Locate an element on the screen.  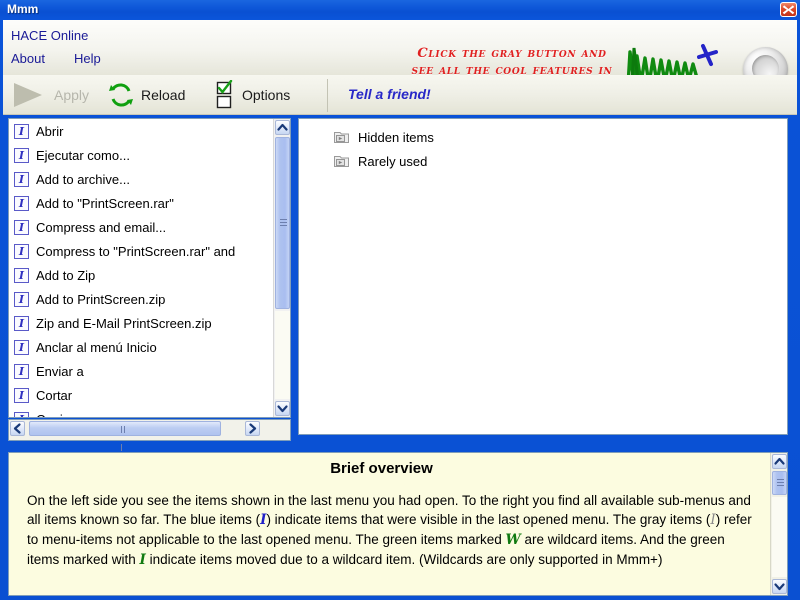
toolbar: Apply Reload Options Tell a friend! is located at coordinates (400, 95).